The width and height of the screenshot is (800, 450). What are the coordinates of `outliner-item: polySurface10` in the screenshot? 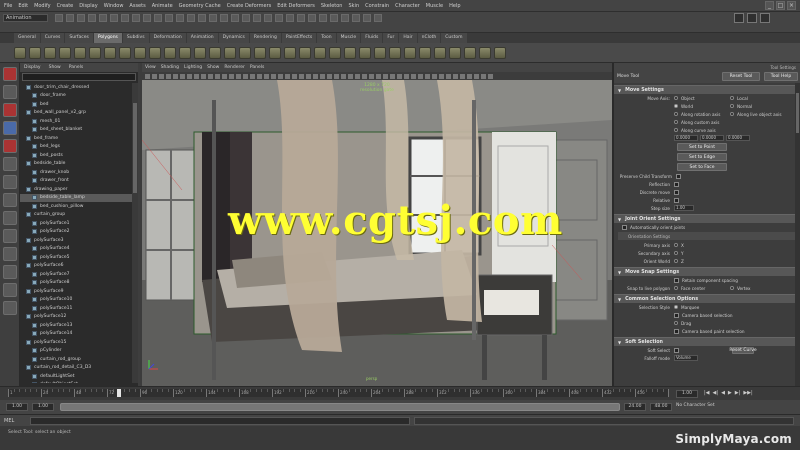 It's located at (76, 300).